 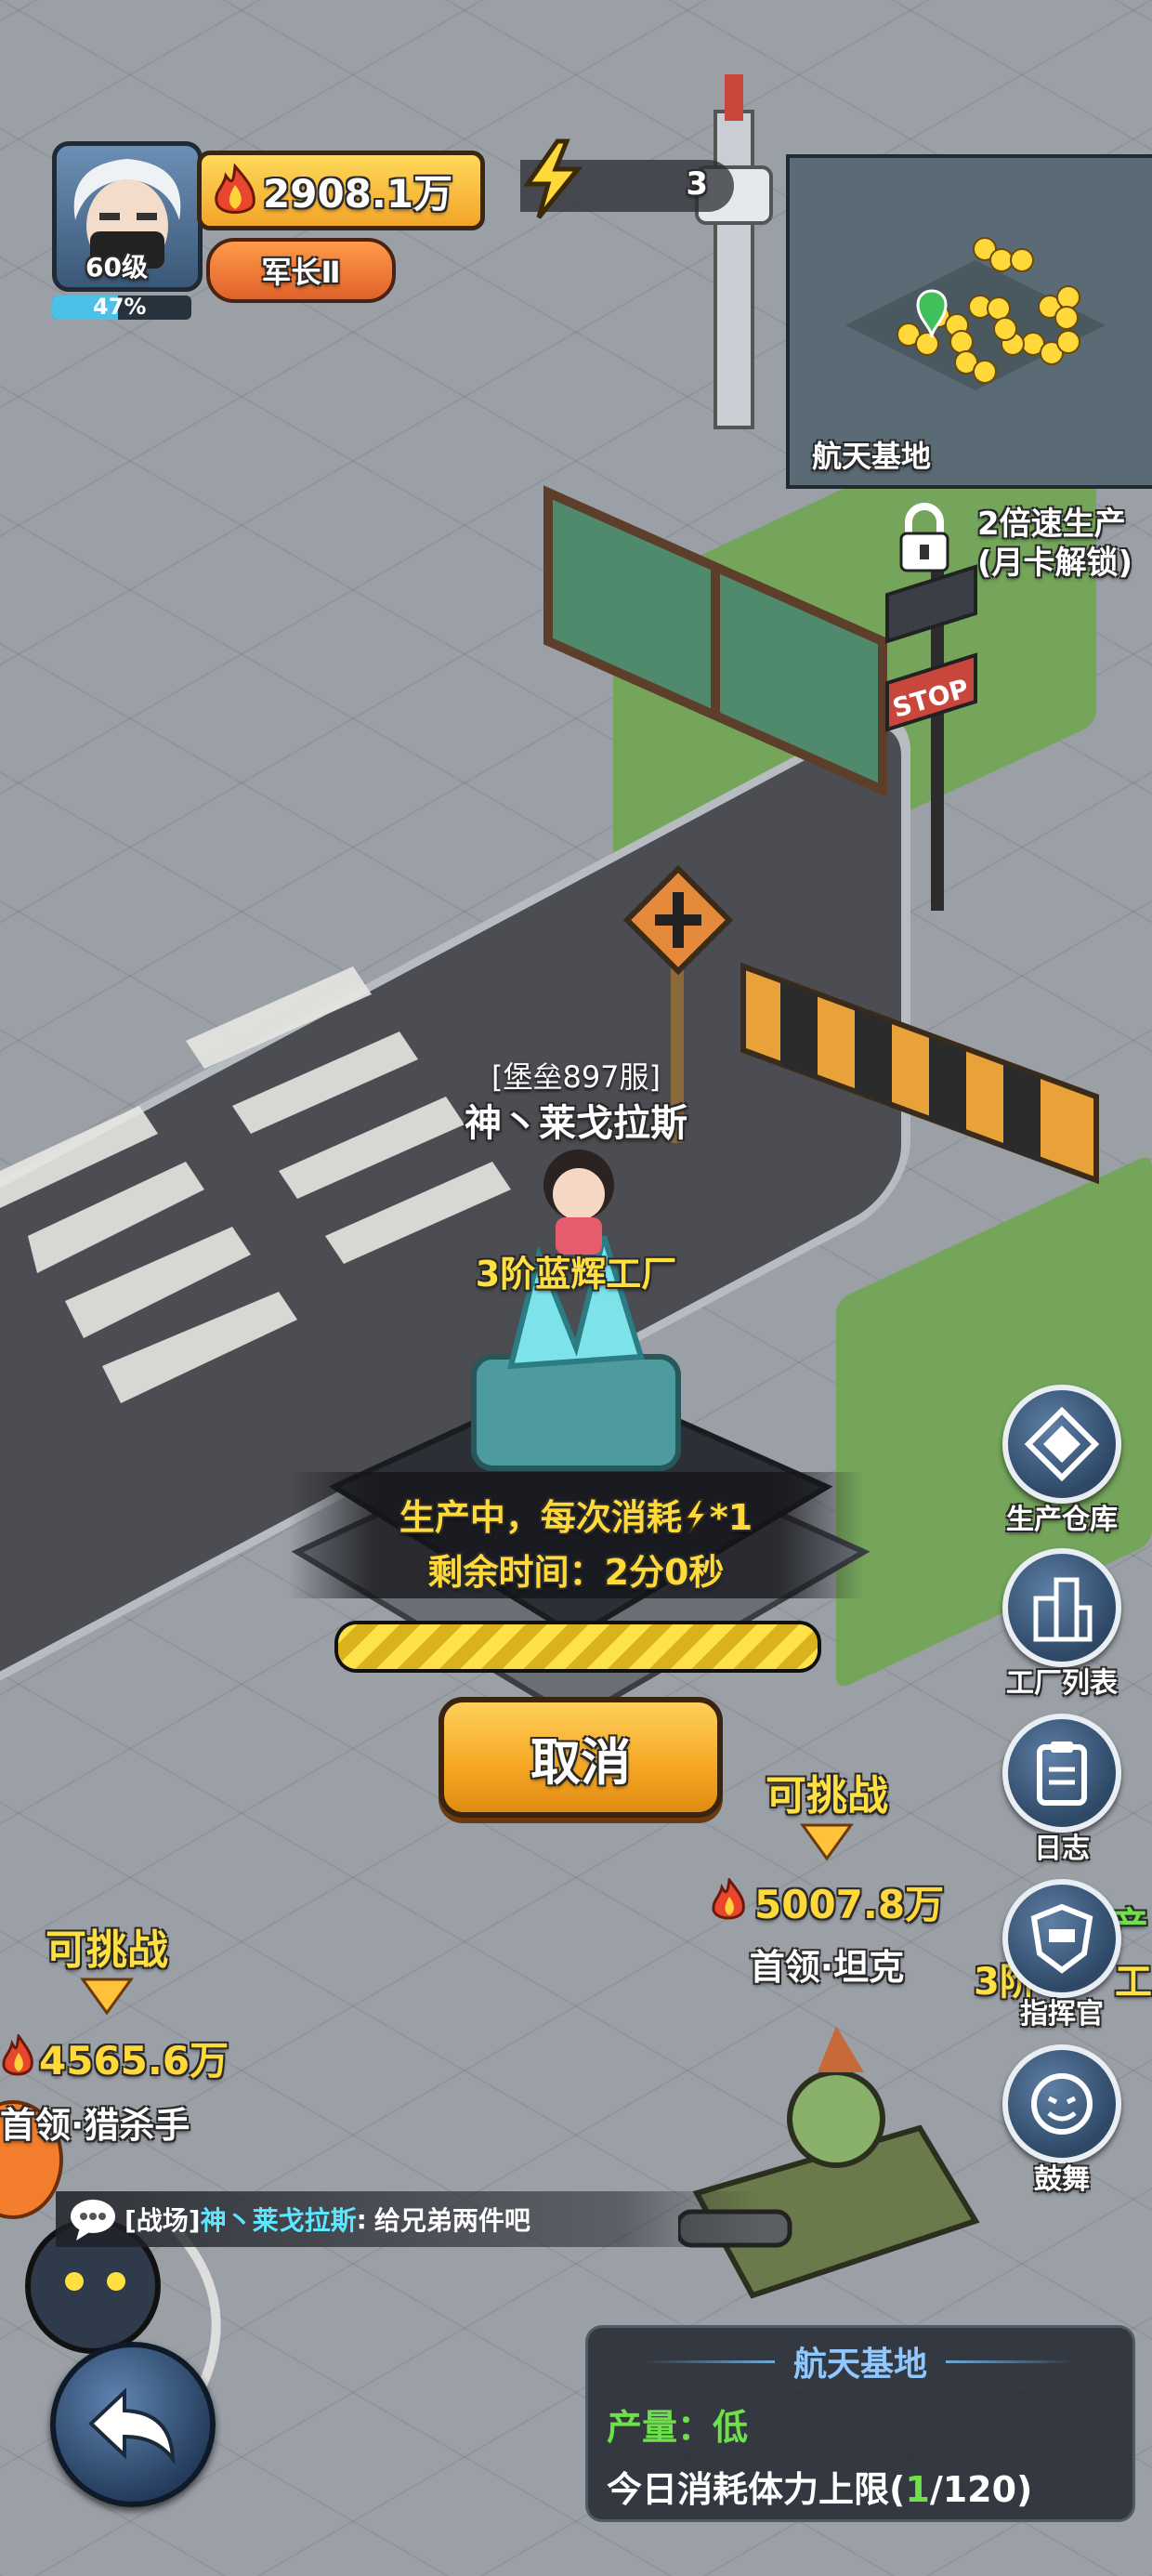 I want to click on back-arrow-icon, so click(x=132, y=2426).